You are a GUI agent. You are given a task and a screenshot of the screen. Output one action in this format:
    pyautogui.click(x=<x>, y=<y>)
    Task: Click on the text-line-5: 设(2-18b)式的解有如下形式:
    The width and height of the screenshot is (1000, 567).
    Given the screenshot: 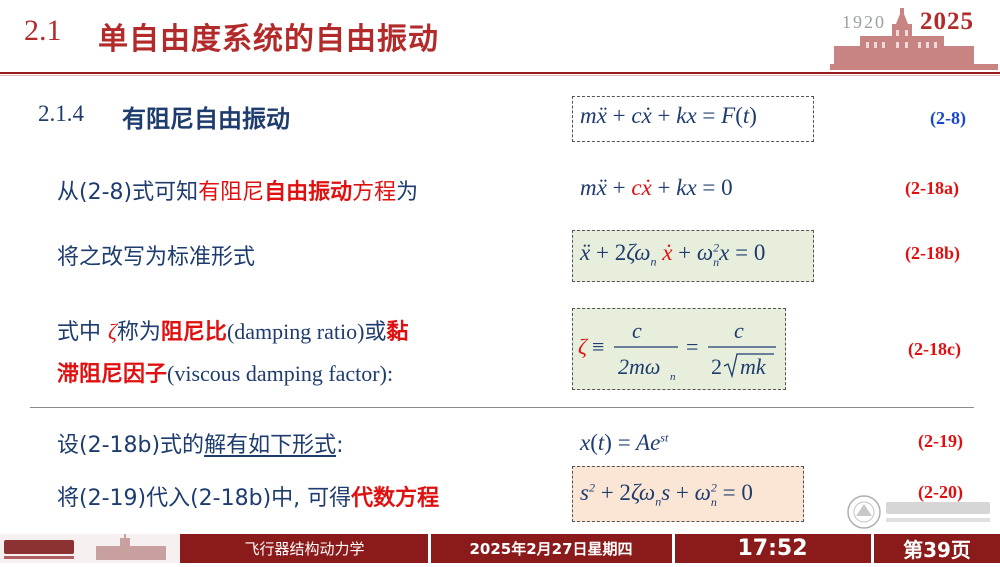 What is the action you would take?
    pyautogui.click(x=200, y=445)
    